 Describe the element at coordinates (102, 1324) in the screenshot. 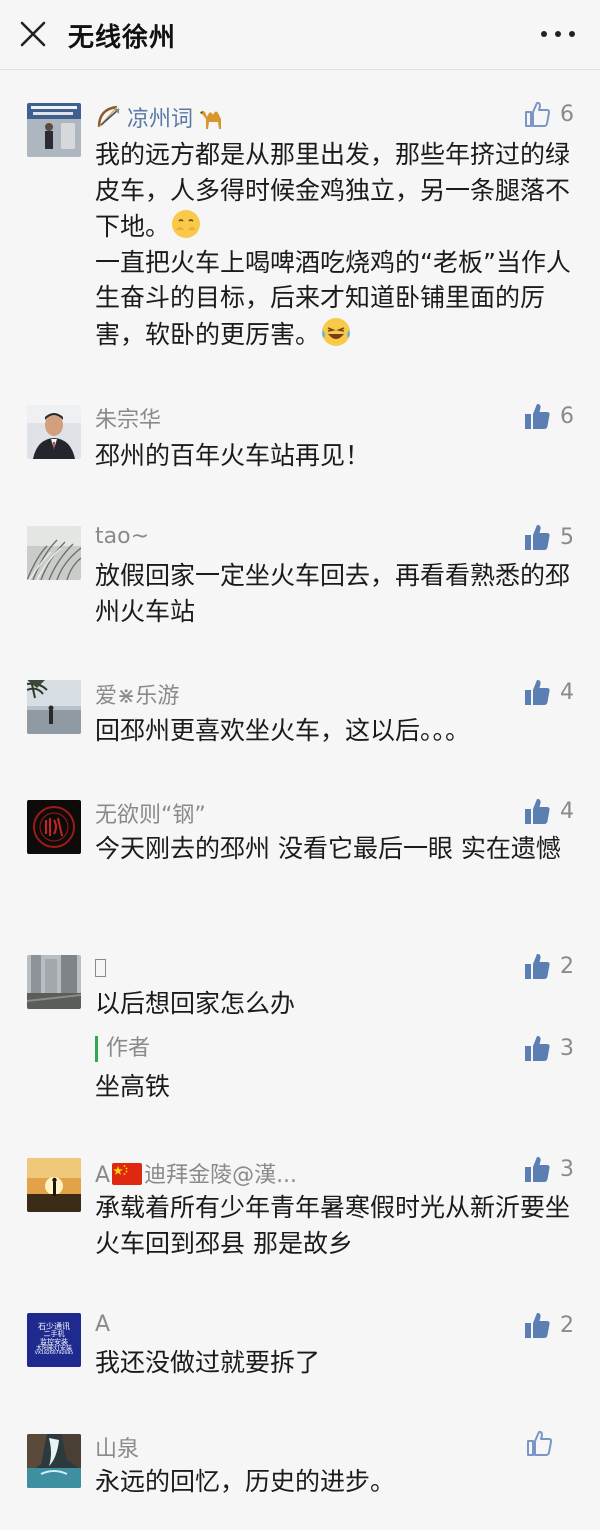

I see `commenter-name: A` at that location.